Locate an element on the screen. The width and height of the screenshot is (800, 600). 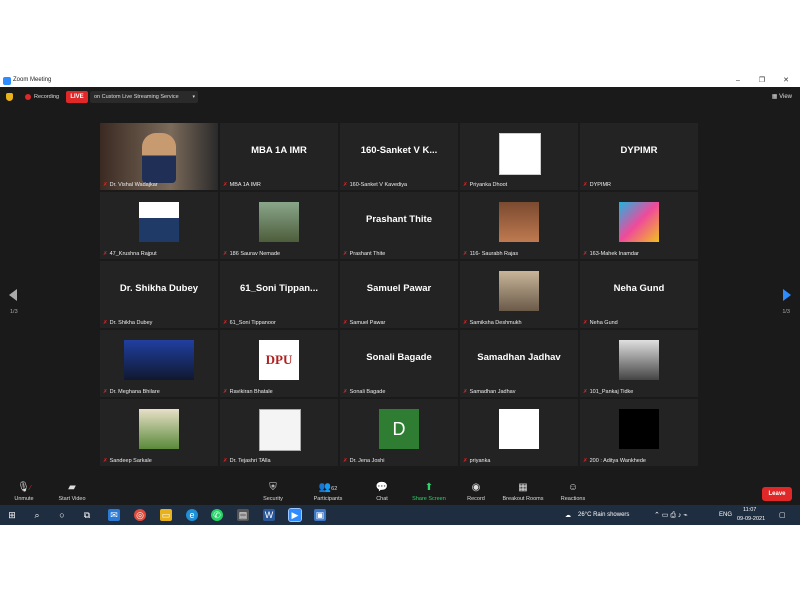
participant-tile: 61_Soni Tippan... ✗ 61_Soni Tippanoor is located at coordinates (279, 294).